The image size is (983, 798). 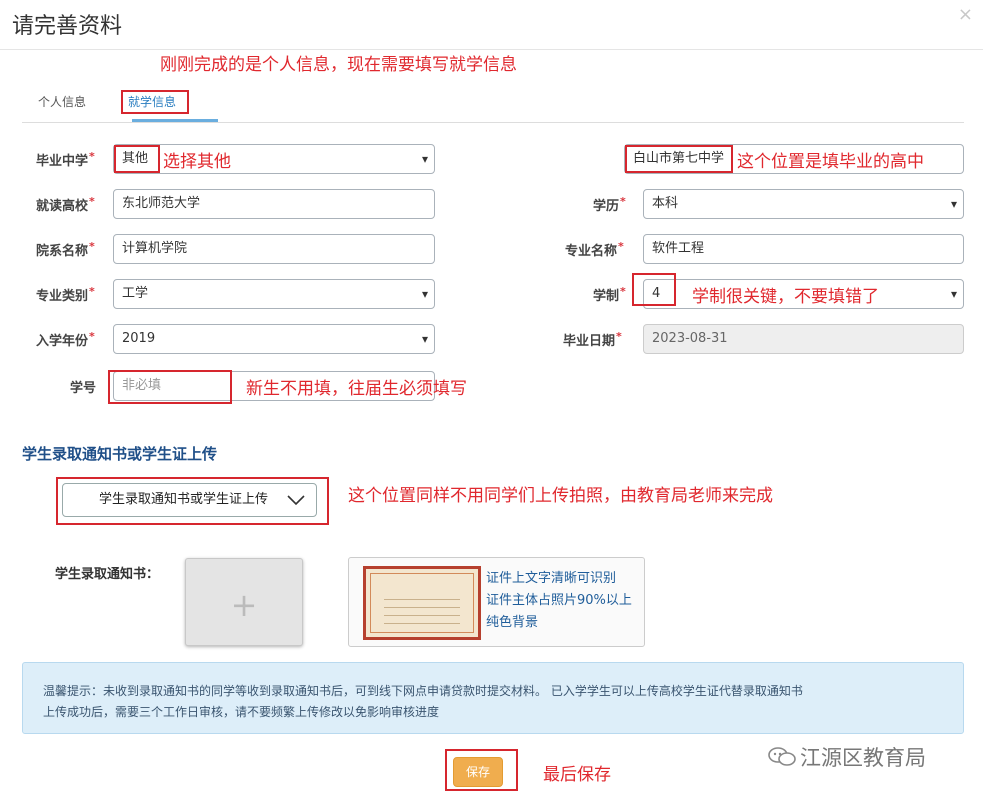 I want to click on label-duration: 学制*, so click(x=609, y=294).